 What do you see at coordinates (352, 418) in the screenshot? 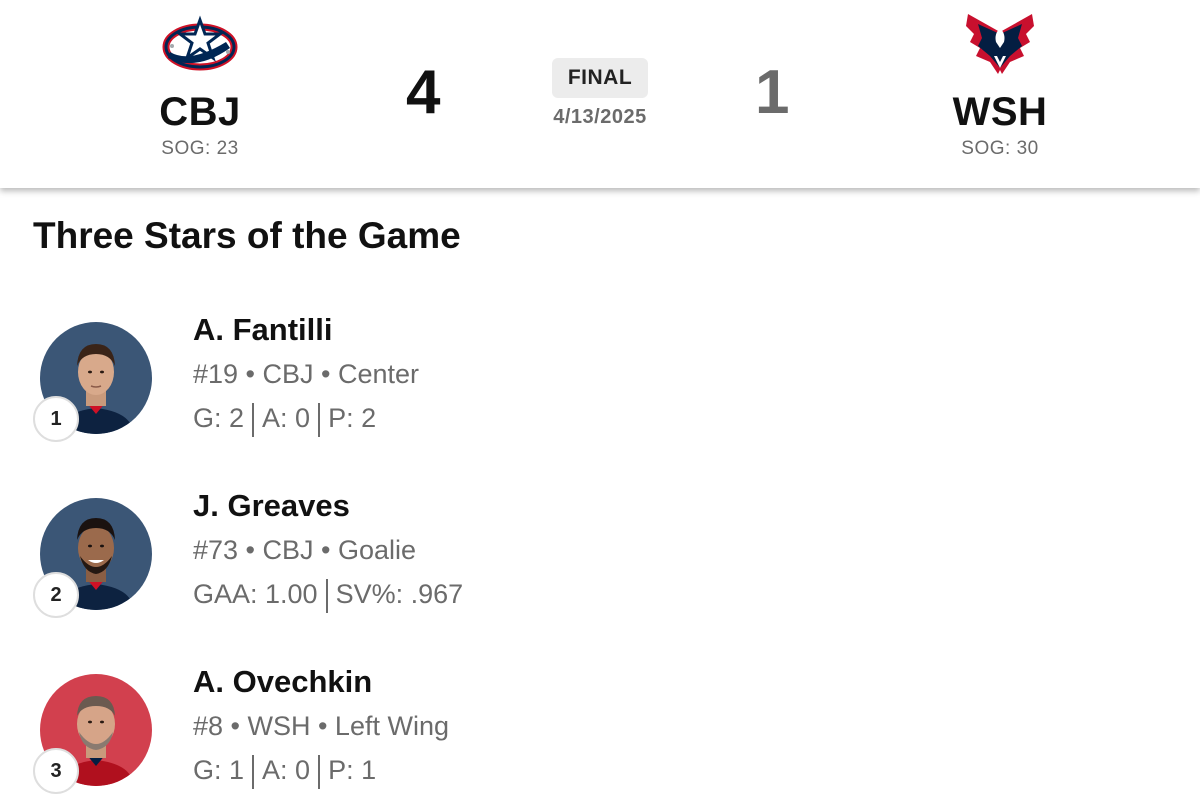
I see `stat-points: P: 2` at bounding box center [352, 418].